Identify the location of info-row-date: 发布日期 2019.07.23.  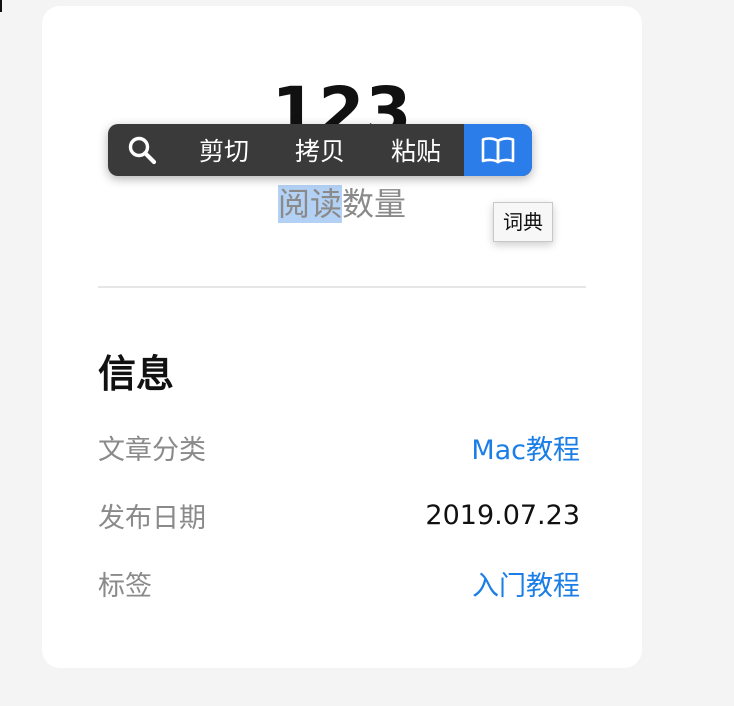
(339, 515).